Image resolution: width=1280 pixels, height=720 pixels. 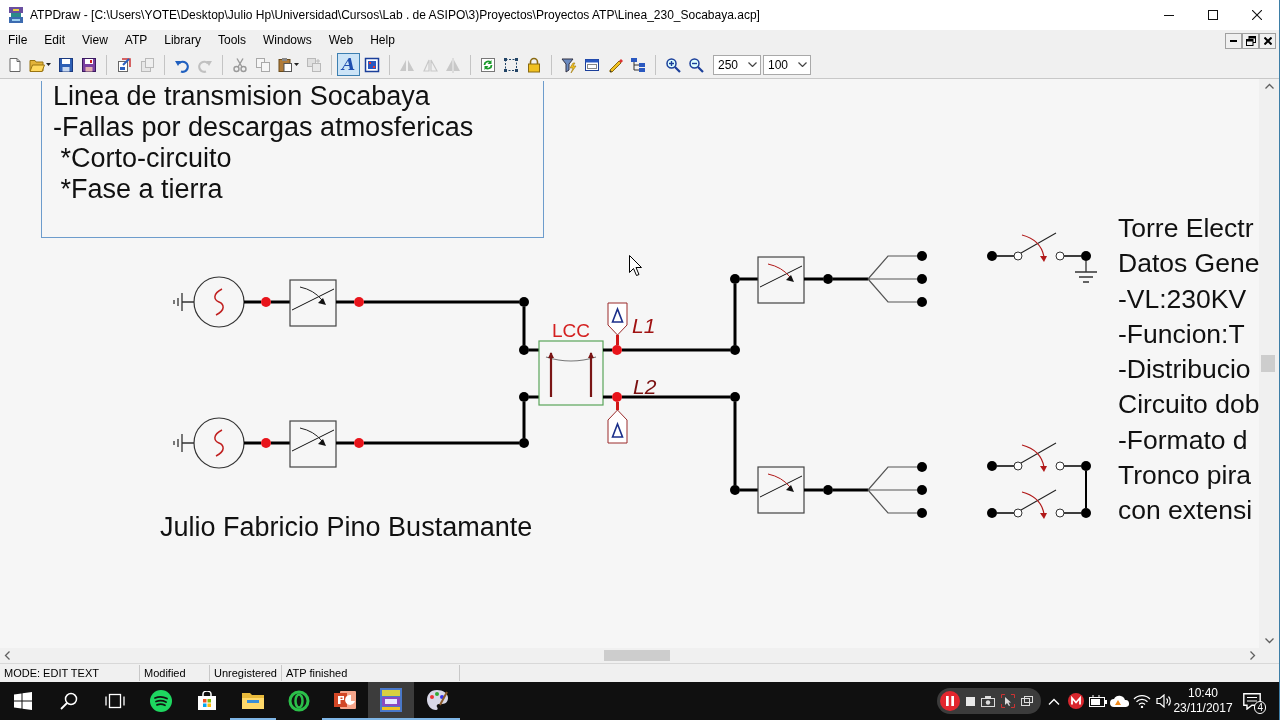 What do you see at coordinates (1054, 701) in the screenshot?
I see `chevron-up-icon` at bounding box center [1054, 701].